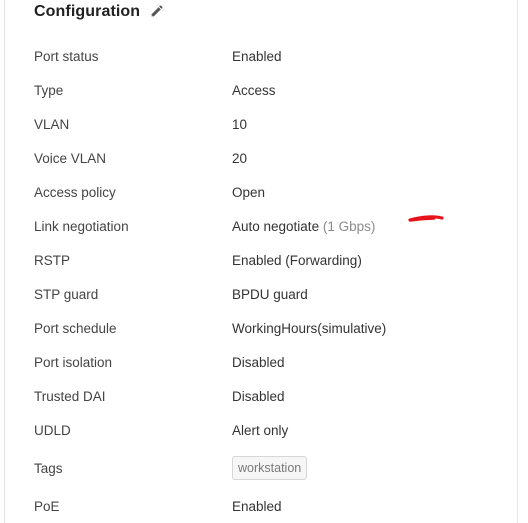  I want to click on row-port-status: Port status Enabled, so click(269, 56).